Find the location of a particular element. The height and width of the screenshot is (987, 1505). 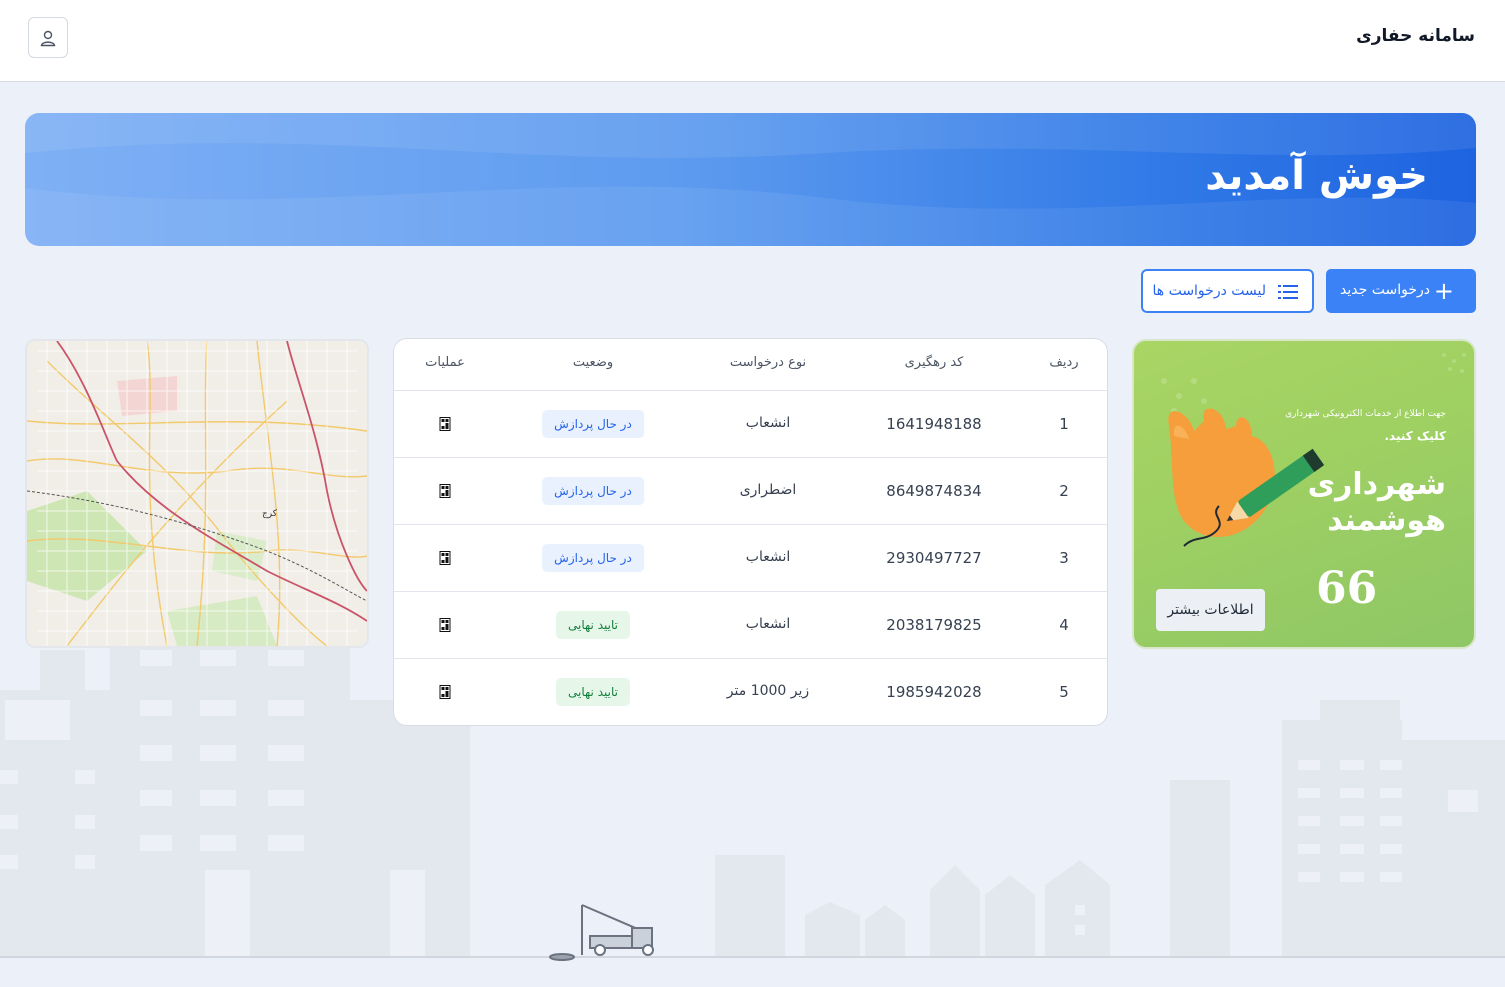

row-type: زیر 1000 متر is located at coordinates (768, 691).